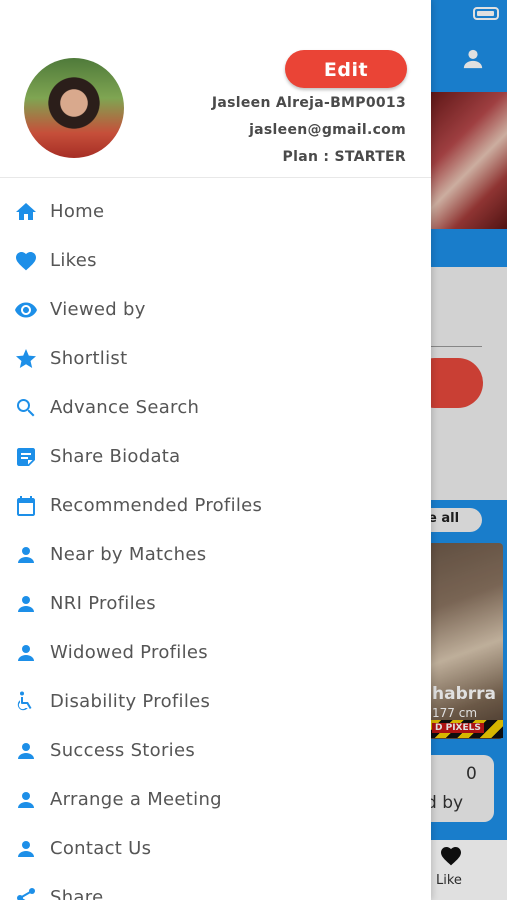 The height and width of the screenshot is (900, 507). What do you see at coordinates (128, 554) in the screenshot?
I see `menu-label: Near by Matches` at bounding box center [128, 554].